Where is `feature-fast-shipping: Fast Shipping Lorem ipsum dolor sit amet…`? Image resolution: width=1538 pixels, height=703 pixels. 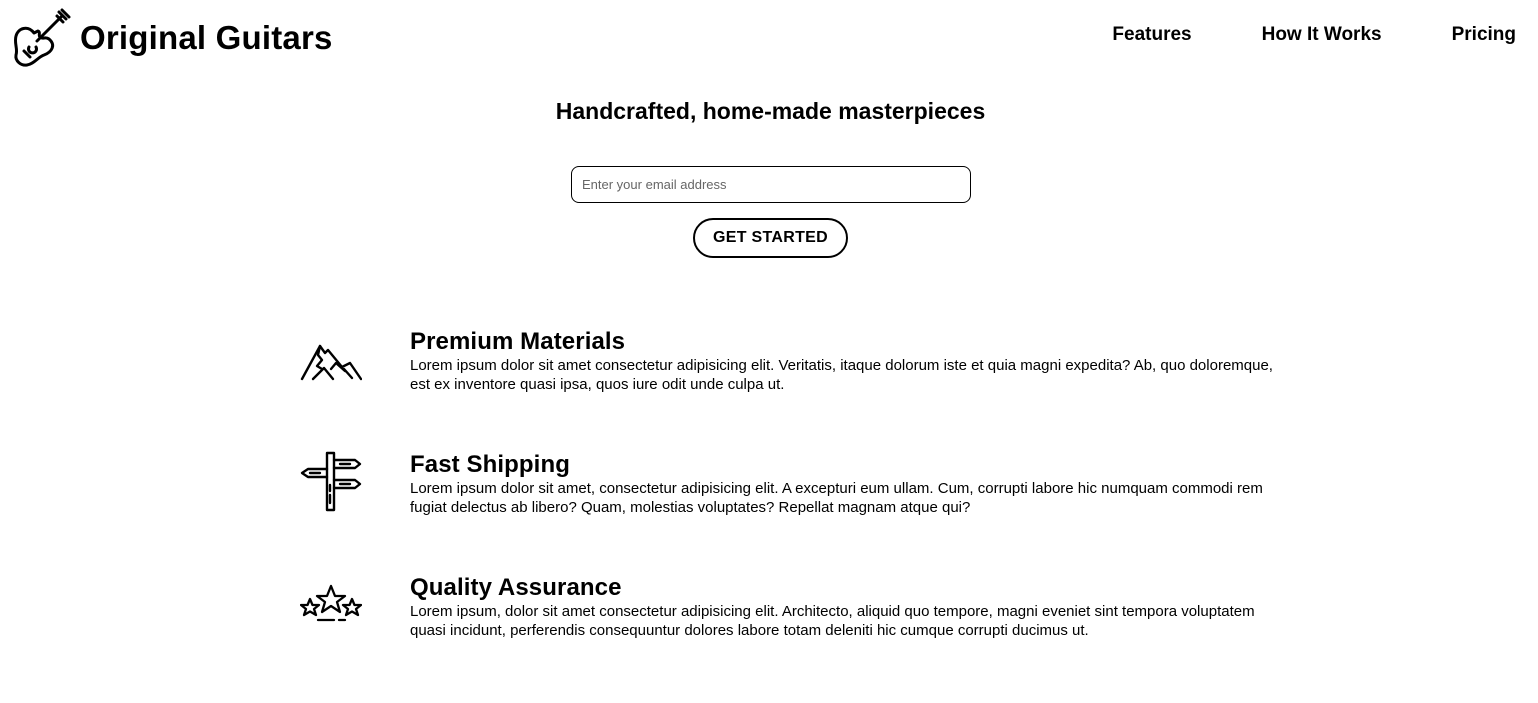
feature-fast-shipping: Fast Shipping Lorem ipsum dolor sit amet… is located at coordinates (790, 496).